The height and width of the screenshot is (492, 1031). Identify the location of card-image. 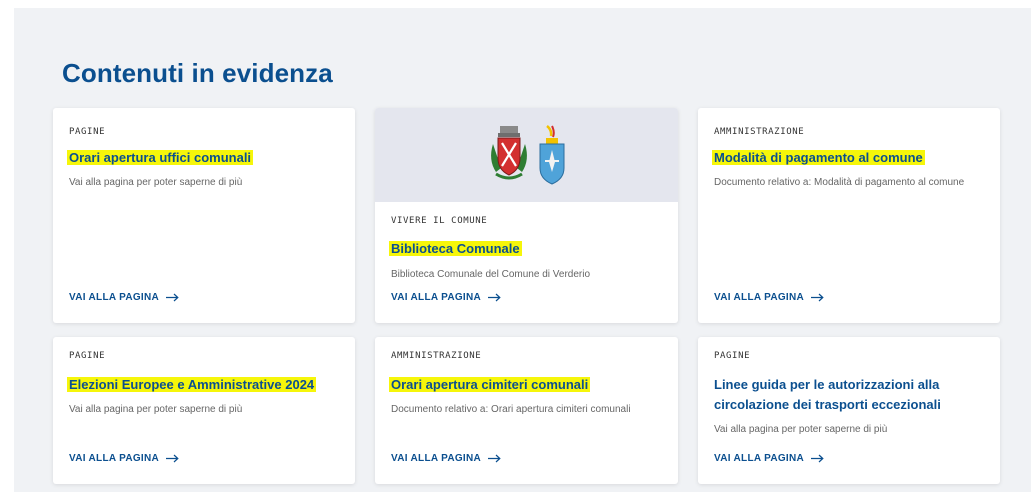
(526, 155).